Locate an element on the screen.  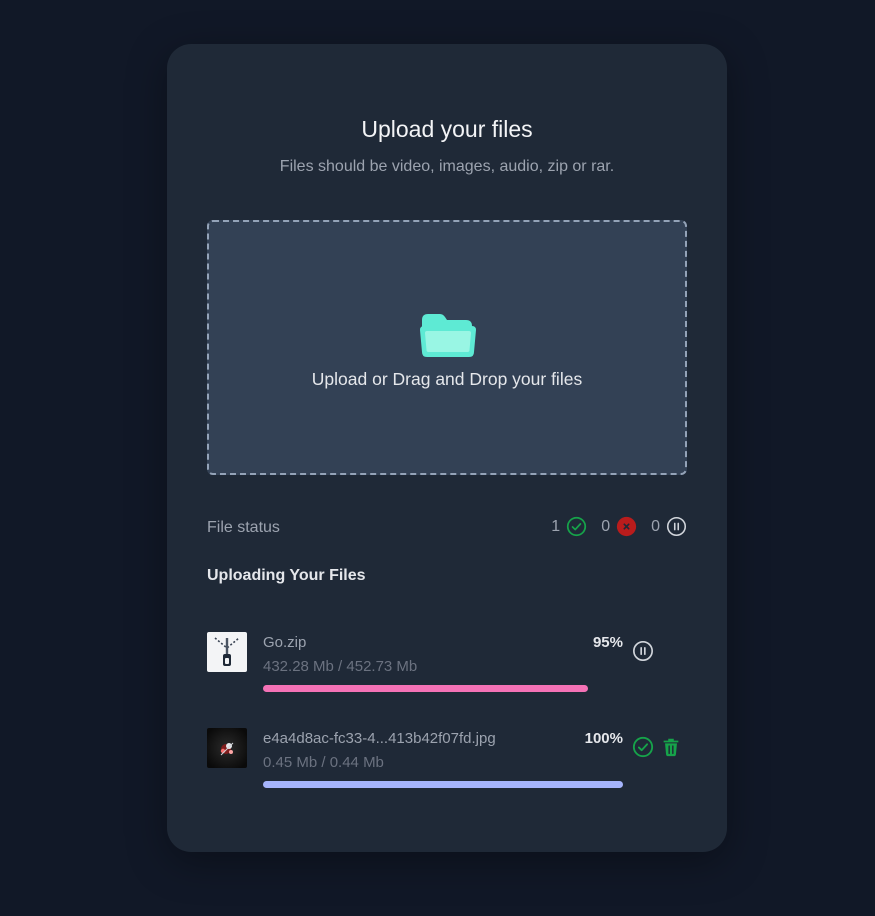
file-progress-percent: 95% is located at coordinates (607, 642).